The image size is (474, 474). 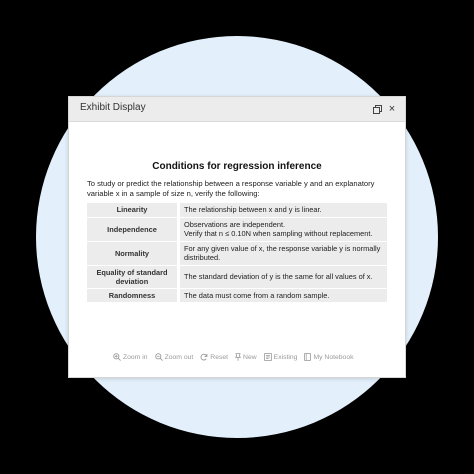 I want to click on new-label: New, so click(x=250, y=357).